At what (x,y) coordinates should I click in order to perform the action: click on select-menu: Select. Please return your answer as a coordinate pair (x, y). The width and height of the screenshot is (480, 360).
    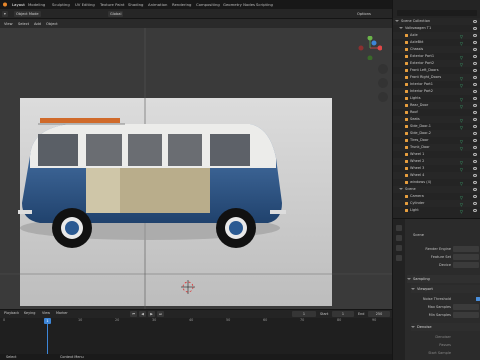
    Looking at the image, I should click on (24, 23).